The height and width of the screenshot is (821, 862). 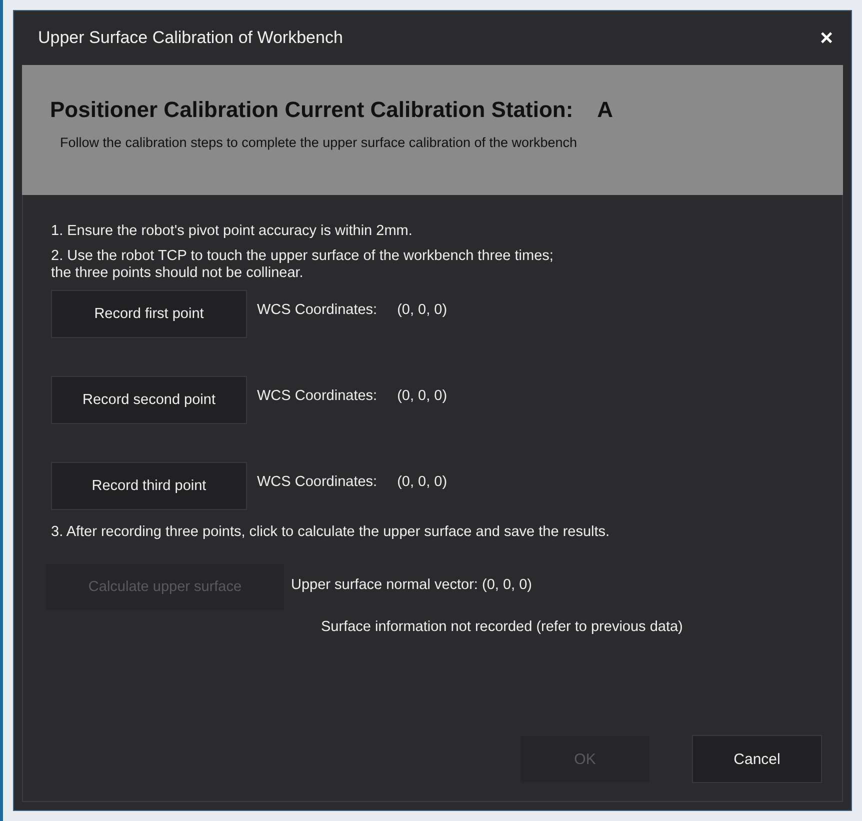 I want to click on station-label: A, so click(x=605, y=110).